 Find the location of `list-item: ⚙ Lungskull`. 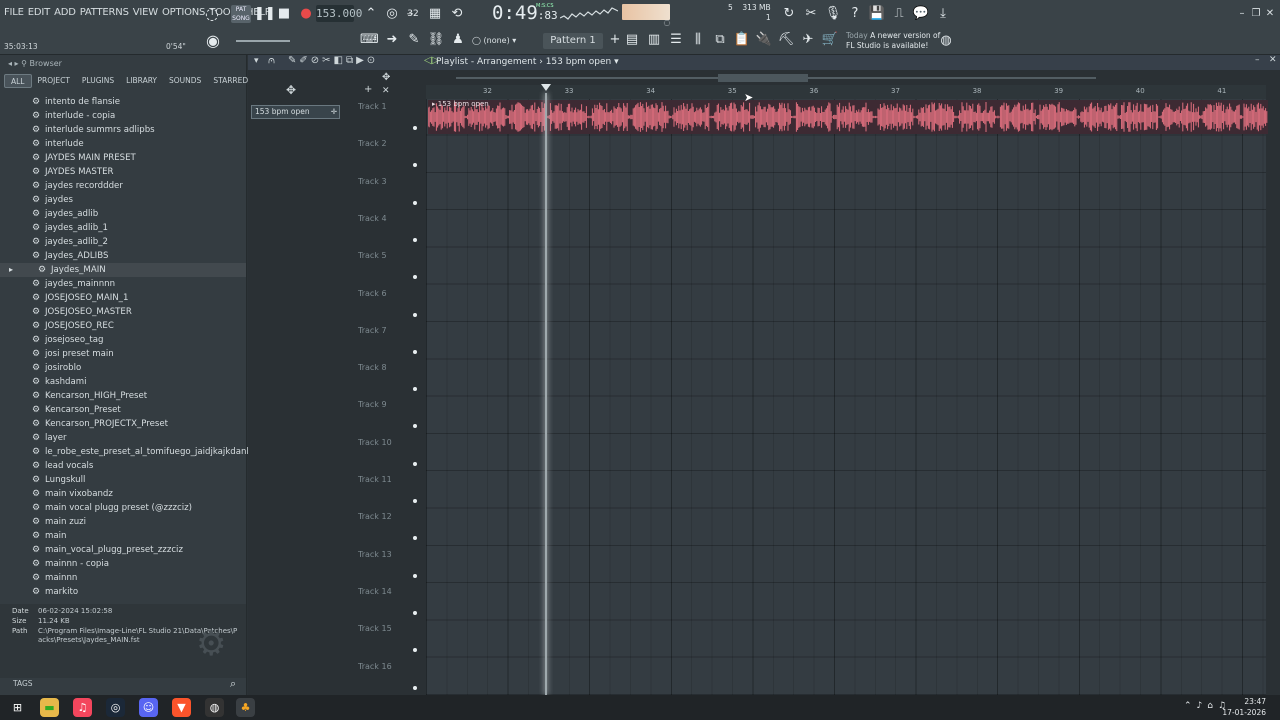

list-item: ⚙ Lungskull is located at coordinates (123, 480).